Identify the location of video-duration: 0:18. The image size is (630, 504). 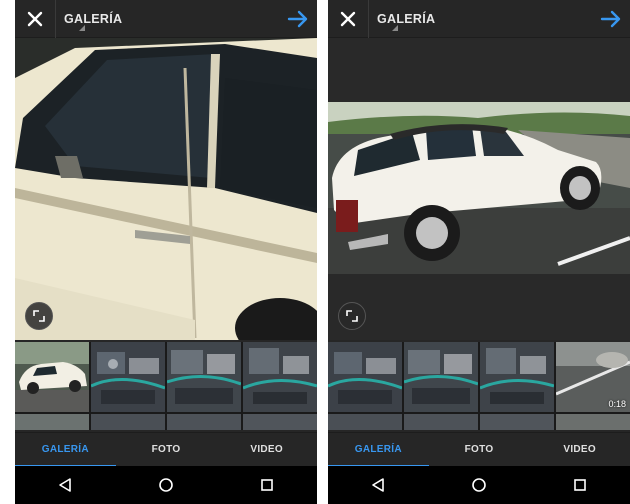
(617, 404).